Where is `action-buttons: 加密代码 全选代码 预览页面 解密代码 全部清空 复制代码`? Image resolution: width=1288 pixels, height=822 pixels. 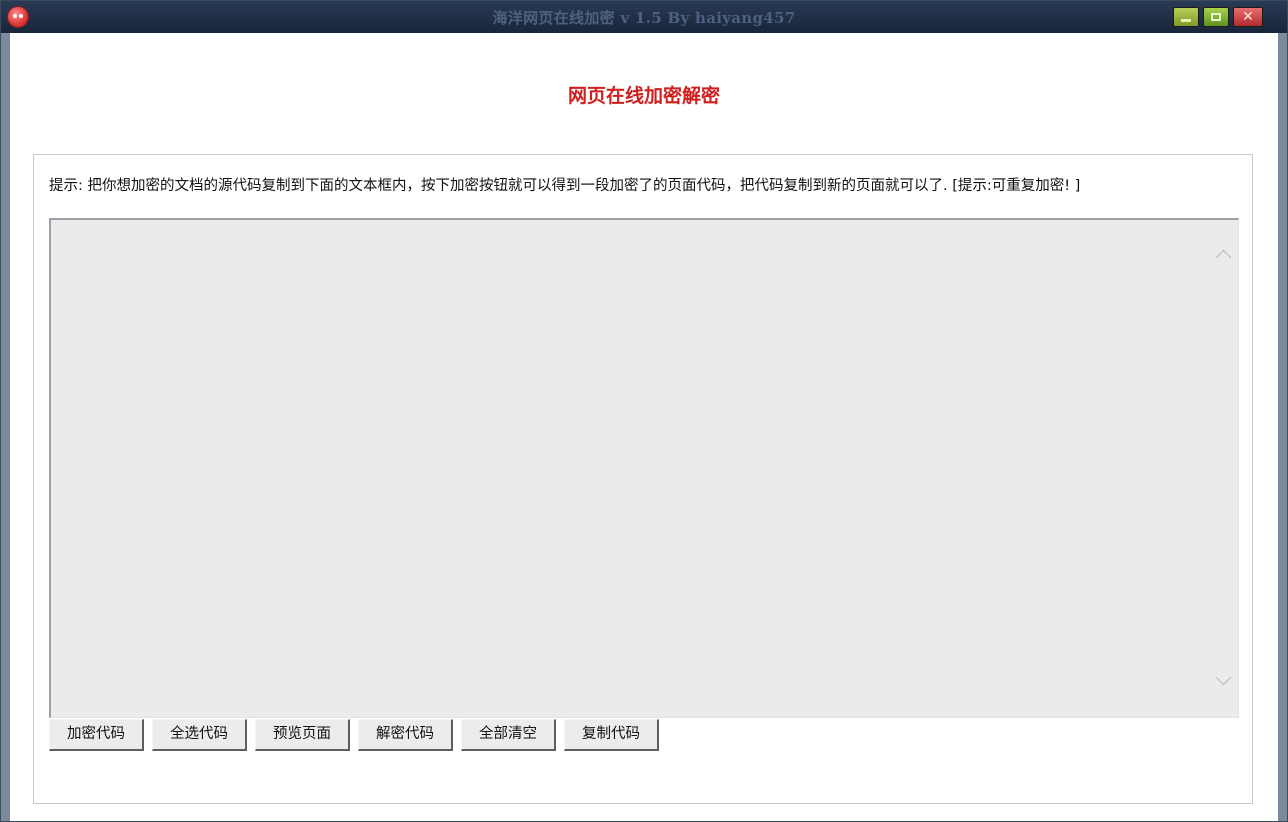 action-buttons: 加密代码 全选代码 预览页面 解密代码 全部清空 复制代码 is located at coordinates (354, 736).